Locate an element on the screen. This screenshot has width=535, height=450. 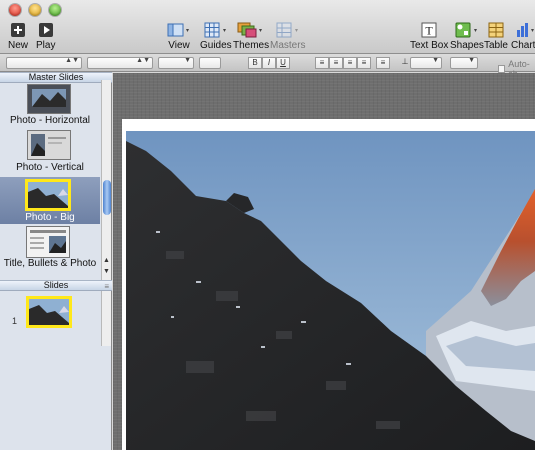
shapes-button: Shapes is located at coordinates (467, 36).